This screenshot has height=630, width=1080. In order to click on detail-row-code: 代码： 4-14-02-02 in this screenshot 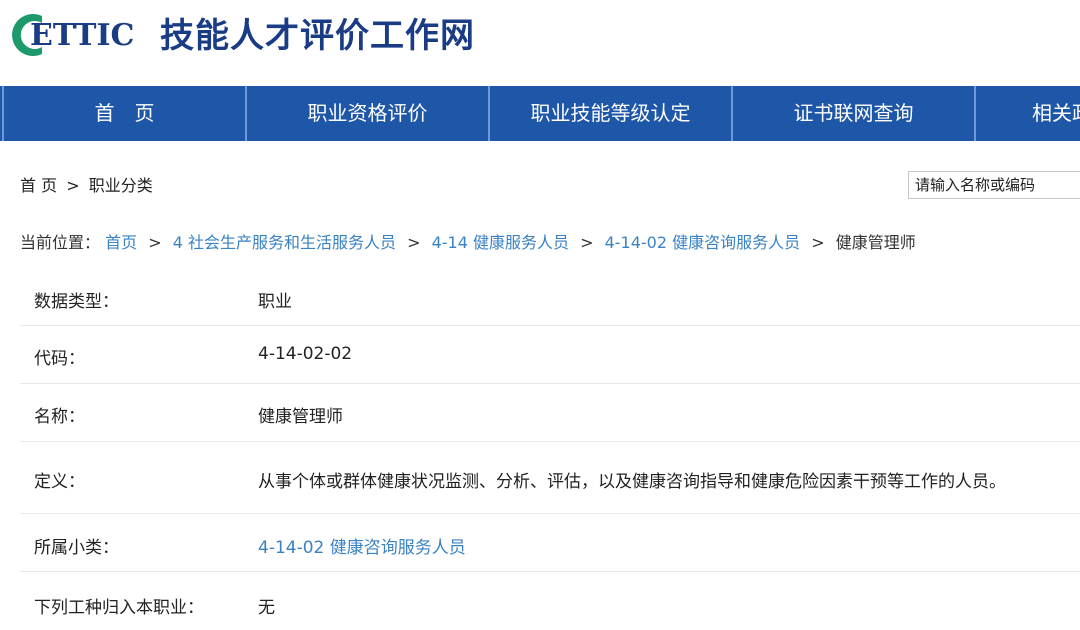, I will do `click(550, 355)`.